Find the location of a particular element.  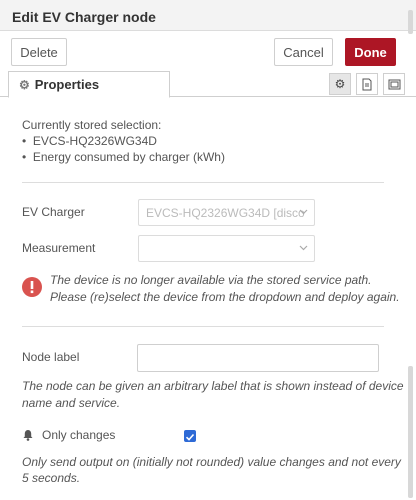

node-label-help-line-2: name and service. is located at coordinates (71, 403).